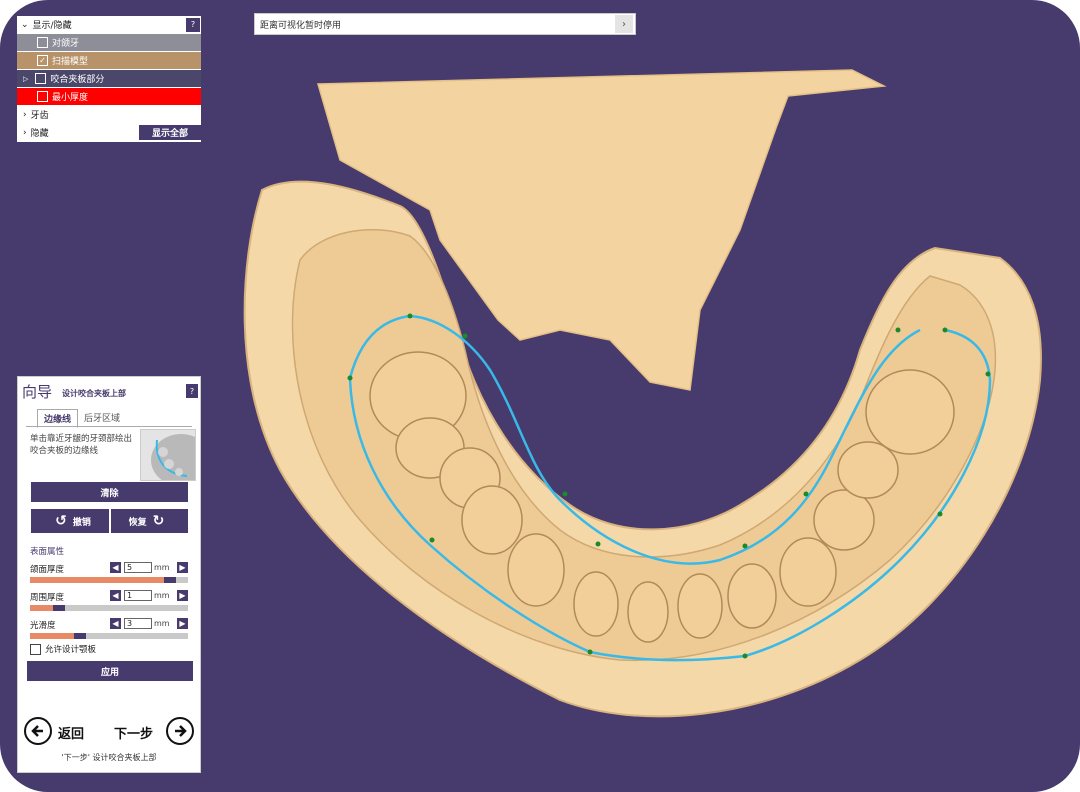 The height and width of the screenshot is (792, 1080). Describe the element at coordinates (133, 732) in the screenshot. I see `next-button: 下一步` at that location.